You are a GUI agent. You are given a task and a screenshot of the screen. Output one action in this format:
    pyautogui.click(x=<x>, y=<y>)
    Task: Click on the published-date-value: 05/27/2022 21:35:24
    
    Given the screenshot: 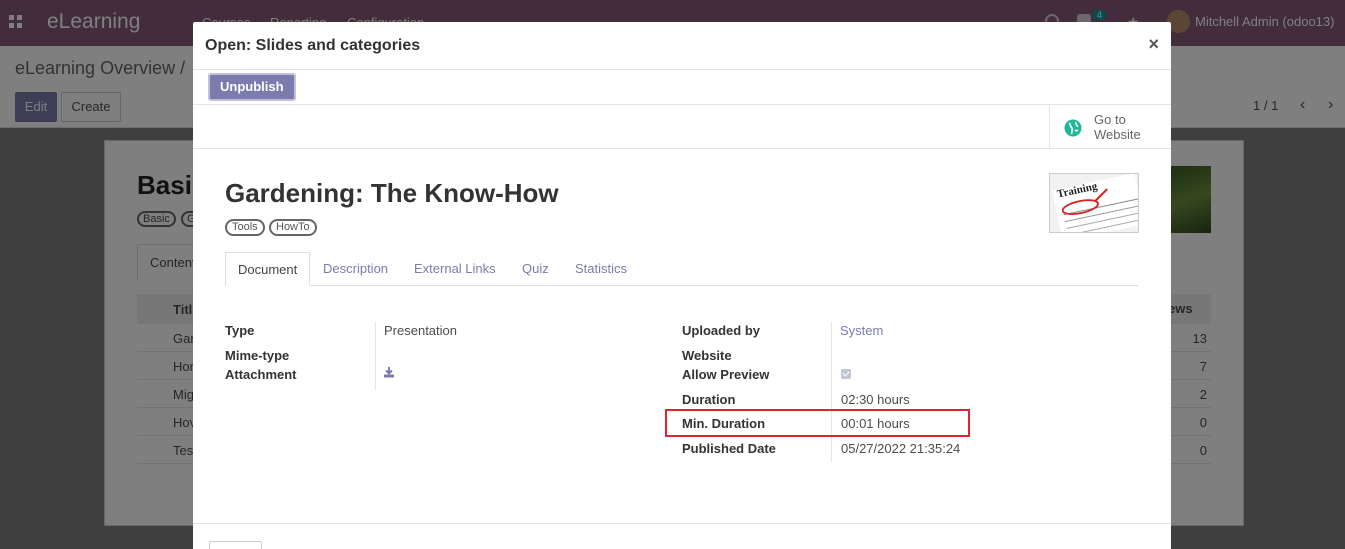 What is the action you would take?
    pyautogui.click(x=901, y=448)
    